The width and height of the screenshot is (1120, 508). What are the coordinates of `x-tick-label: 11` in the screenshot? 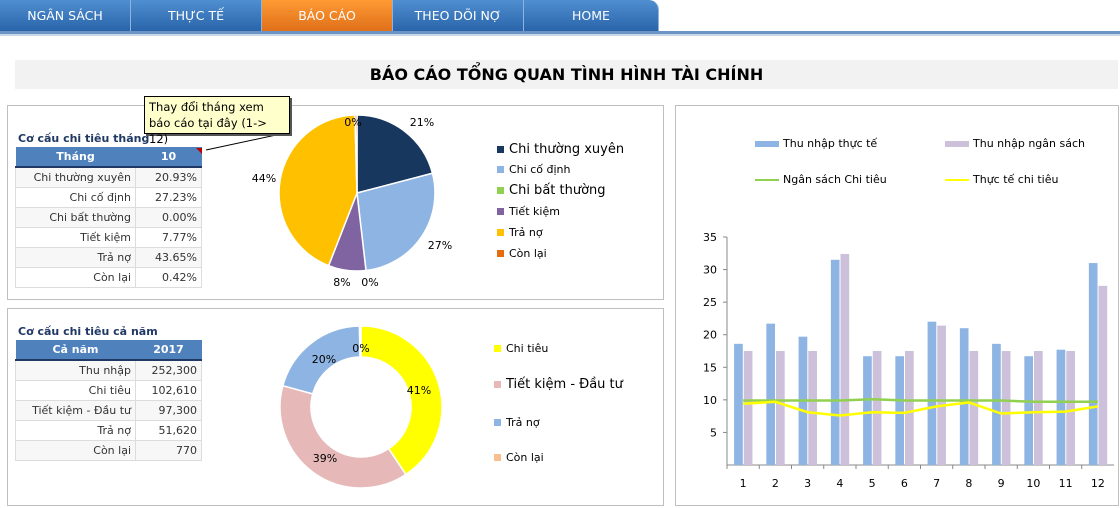 It's located at (1066, 483).